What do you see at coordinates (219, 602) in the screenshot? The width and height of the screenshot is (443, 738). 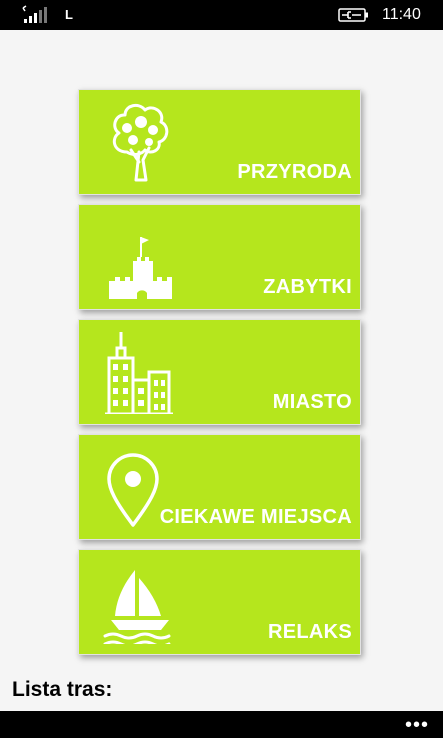 I see `tile-relaks: RELAKS` at bounding box center [219, 602].